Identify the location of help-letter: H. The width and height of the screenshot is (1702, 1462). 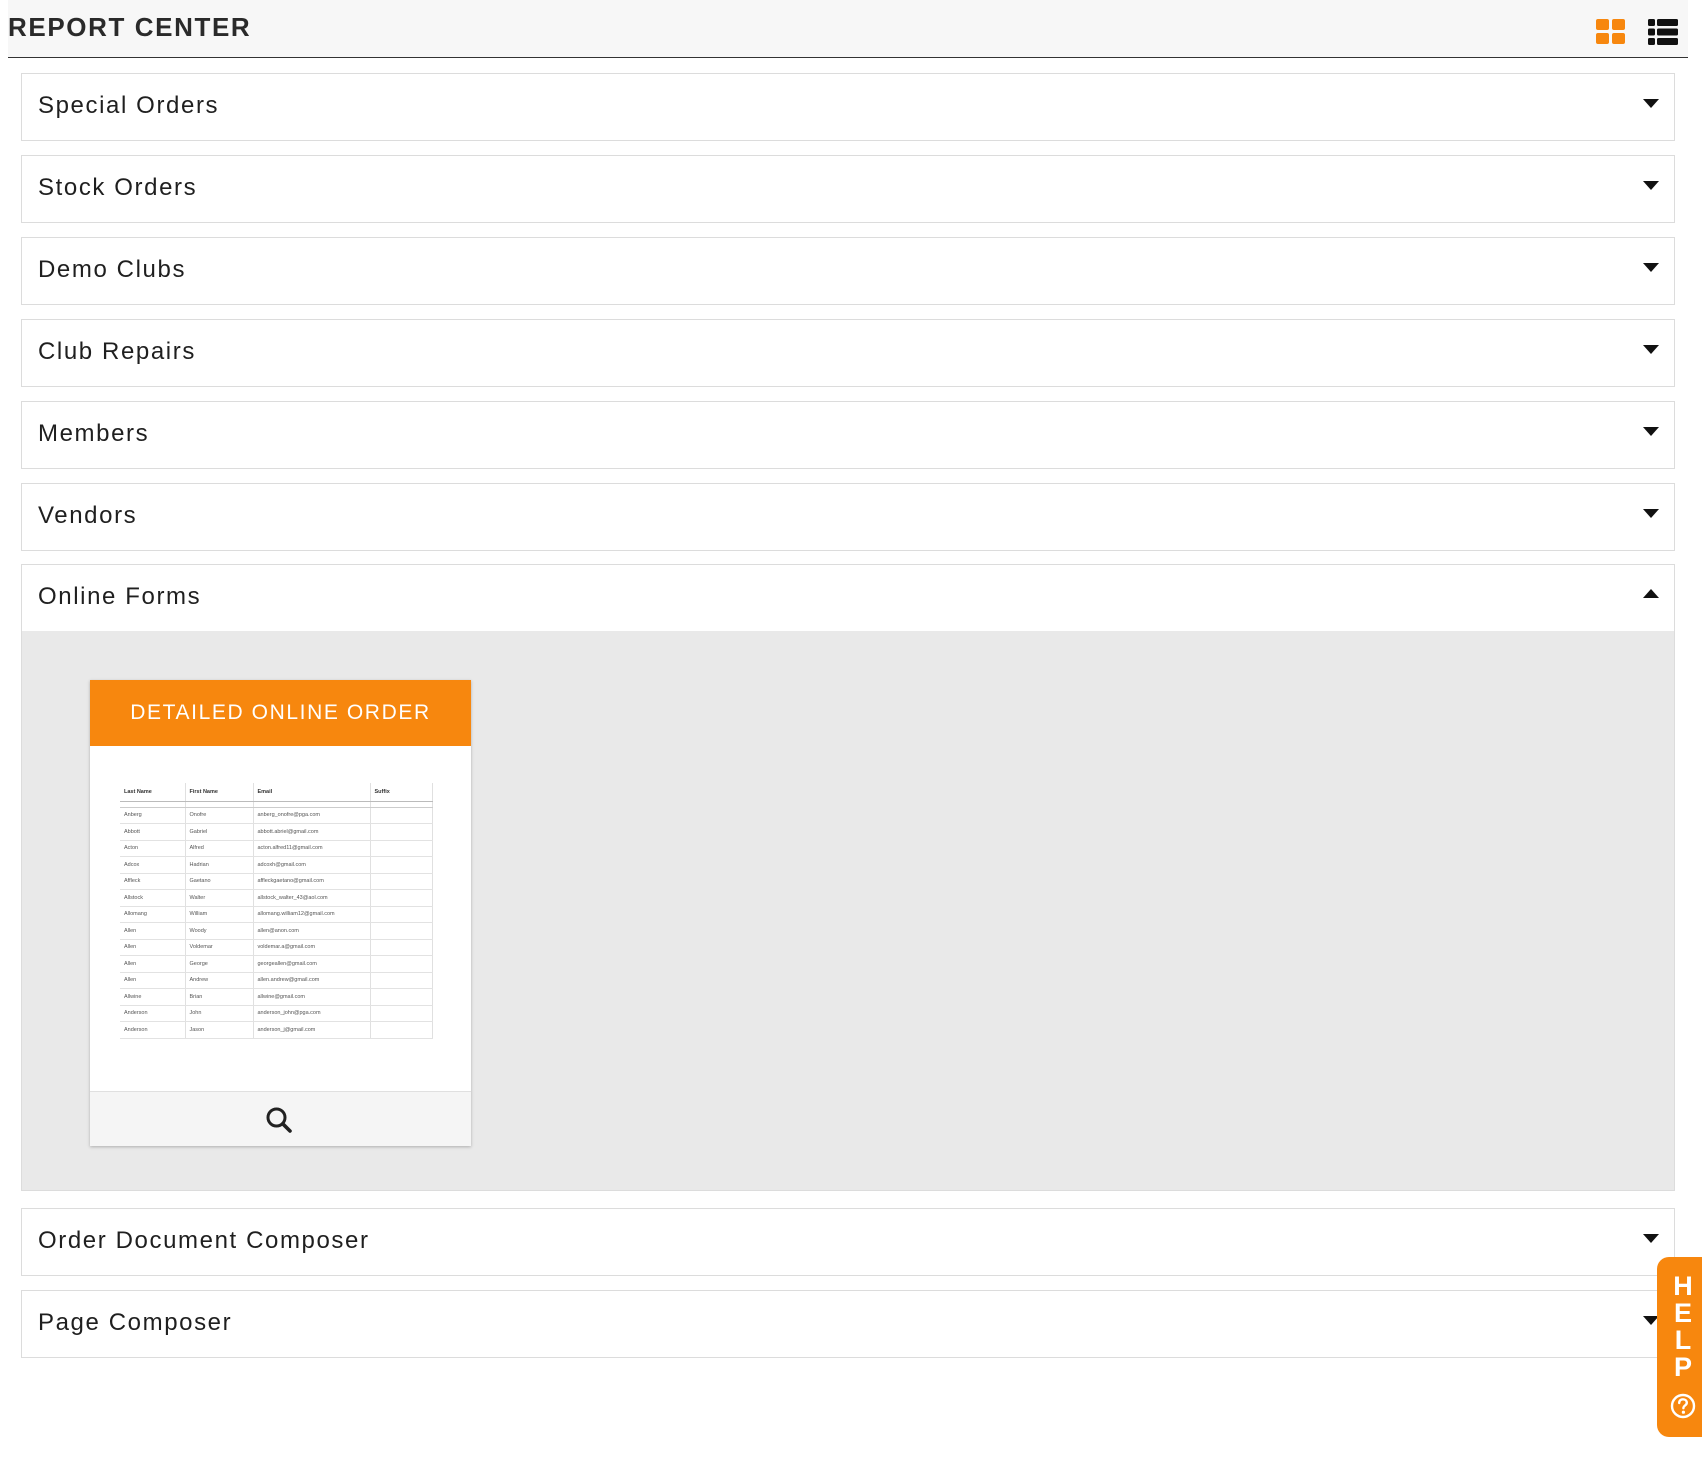
(1683, 1286).